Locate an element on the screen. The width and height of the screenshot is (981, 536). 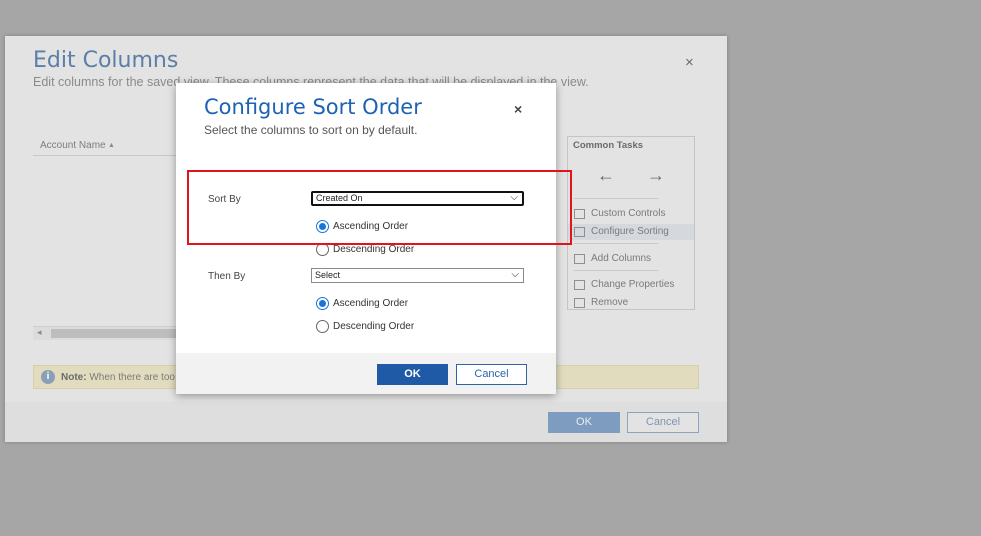
scrollbar-thumb is located at coordinates (117, 333).